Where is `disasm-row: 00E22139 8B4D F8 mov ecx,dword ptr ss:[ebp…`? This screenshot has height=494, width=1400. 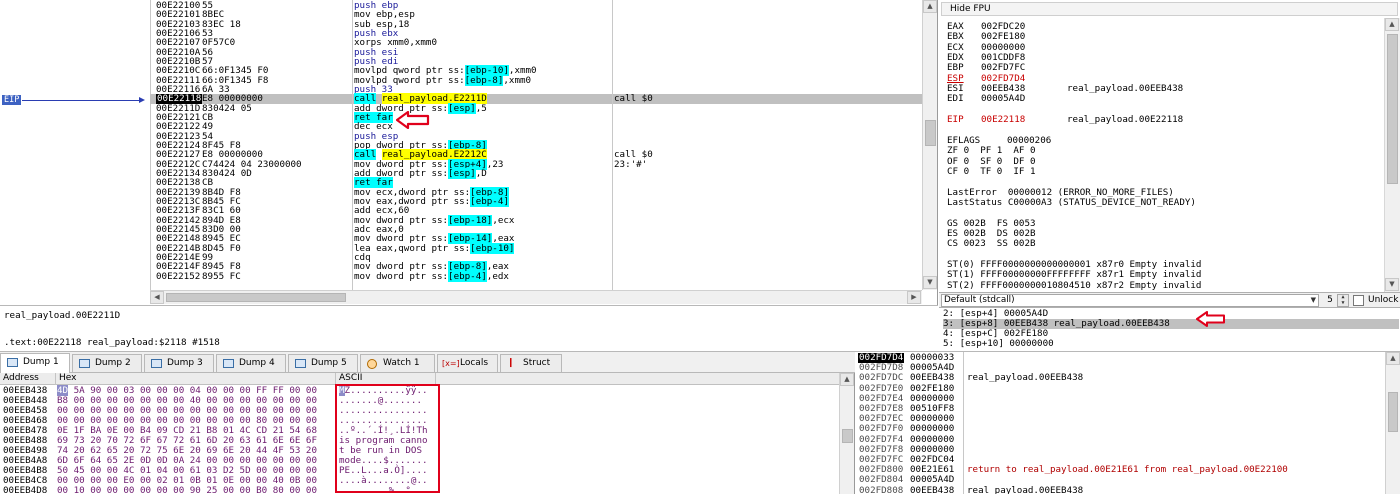 disasm-row: 00E22139 8B4D F8 mov ecx,dword ptr ss:[ebp… is located at coordinates (536, 192).